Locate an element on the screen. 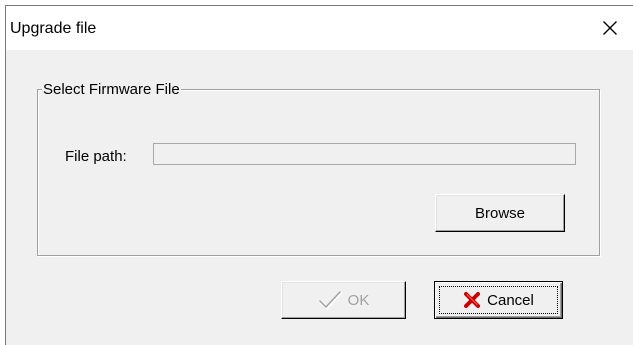 The width and height of the screenshot is (633, 345). red-x-icon is located at coordinates (472, 300).